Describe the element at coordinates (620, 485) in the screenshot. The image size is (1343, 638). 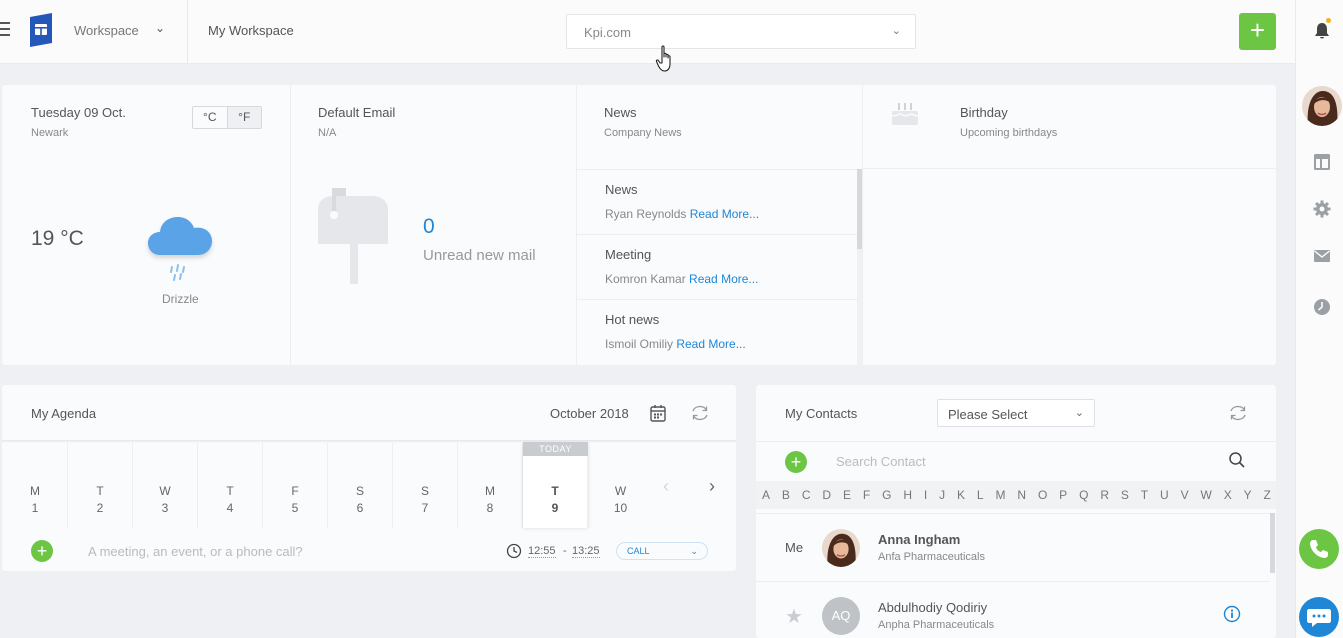
I see `day-cell: W 10` at that location.